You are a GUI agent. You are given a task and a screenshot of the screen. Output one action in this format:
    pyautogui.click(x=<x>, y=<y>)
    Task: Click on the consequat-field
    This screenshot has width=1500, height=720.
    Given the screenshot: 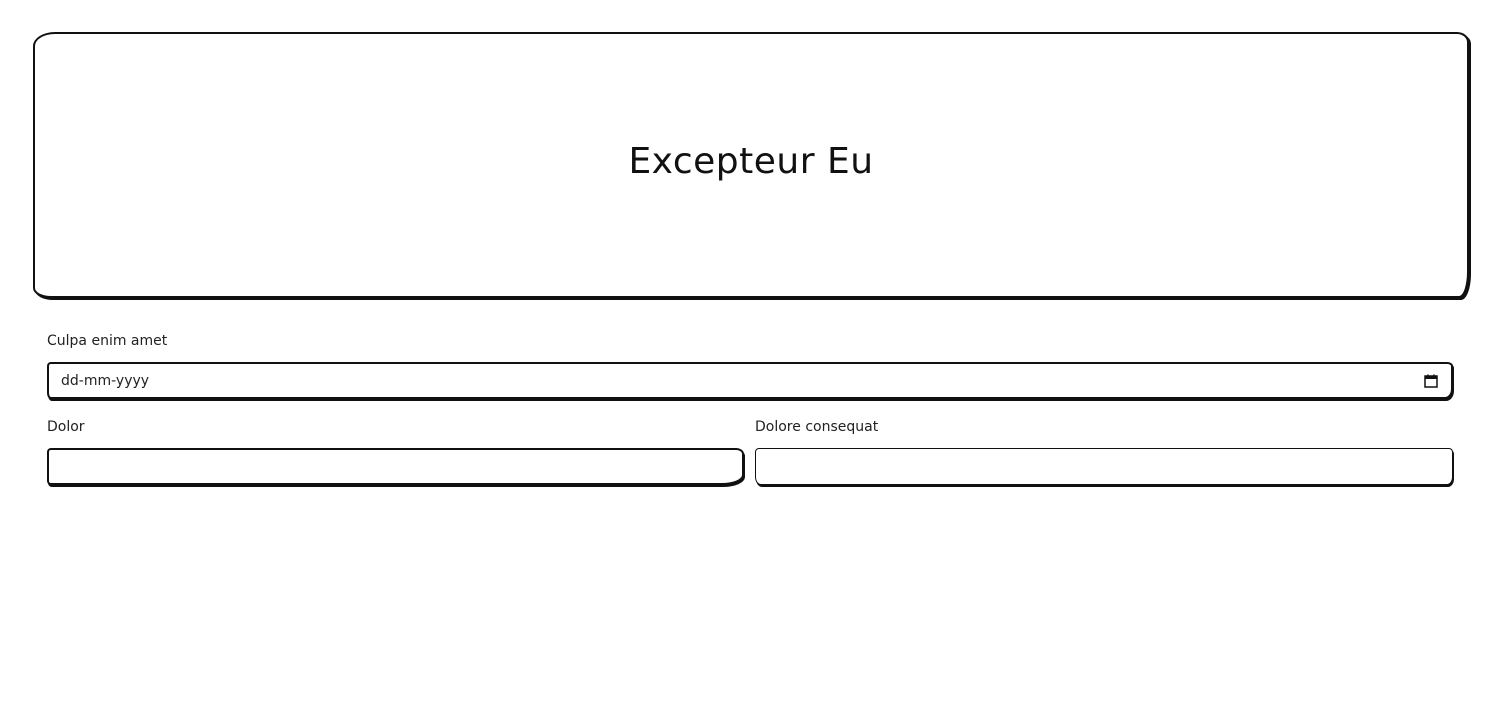 What is the action you would take?
    pyautogui.click(x=1104, y=466)
    